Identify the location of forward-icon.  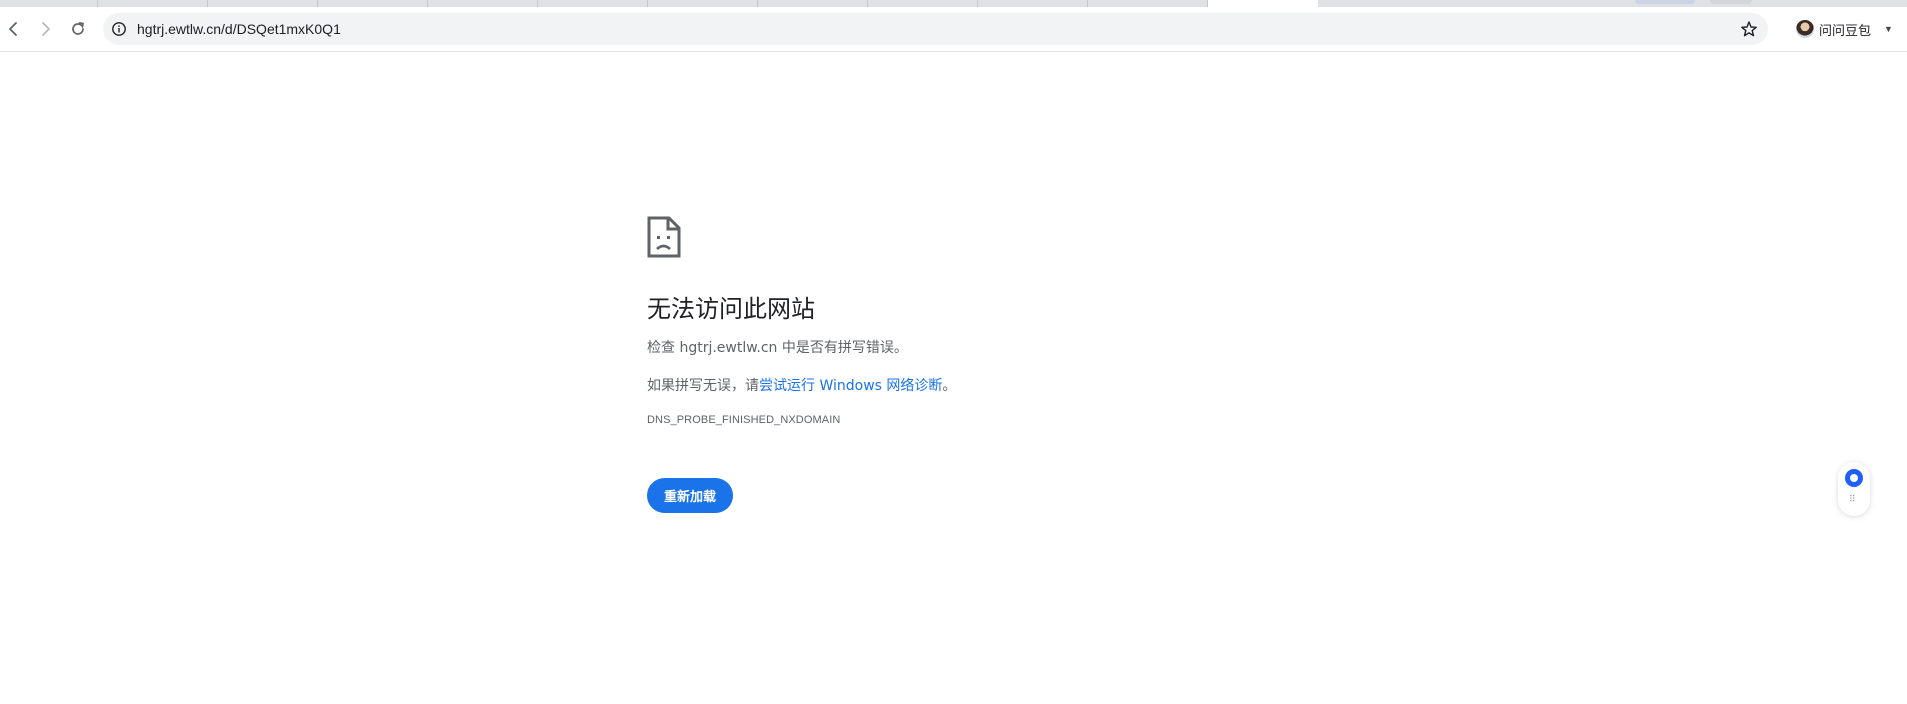
(46, 29).